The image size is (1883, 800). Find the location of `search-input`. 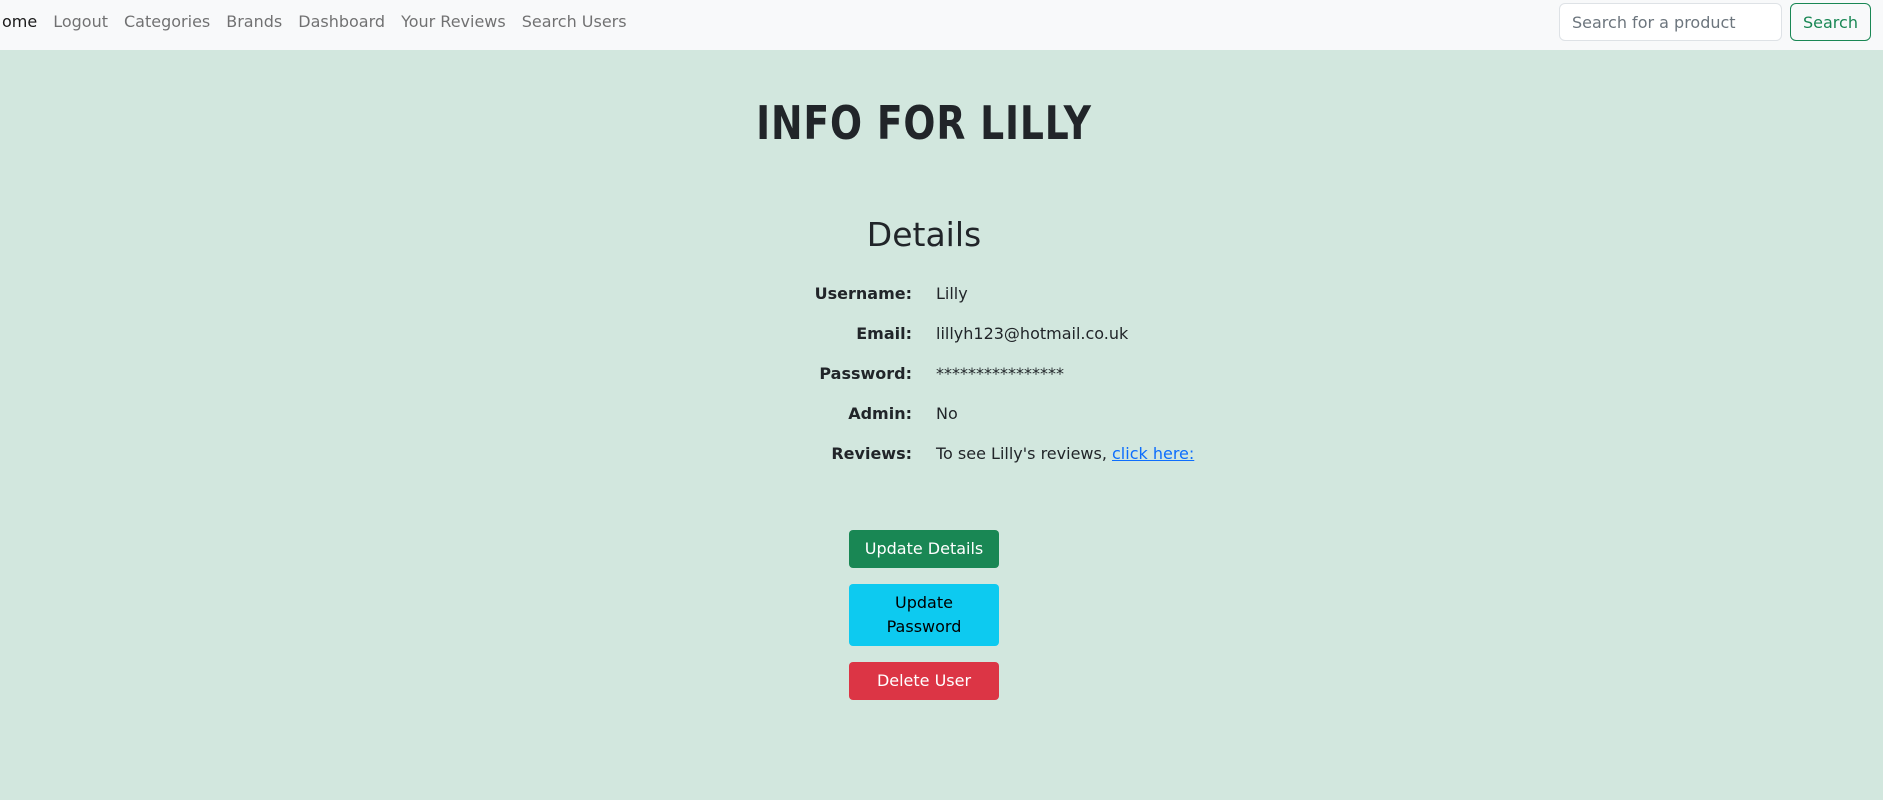

search-input is located at coordinates (1670, 22).